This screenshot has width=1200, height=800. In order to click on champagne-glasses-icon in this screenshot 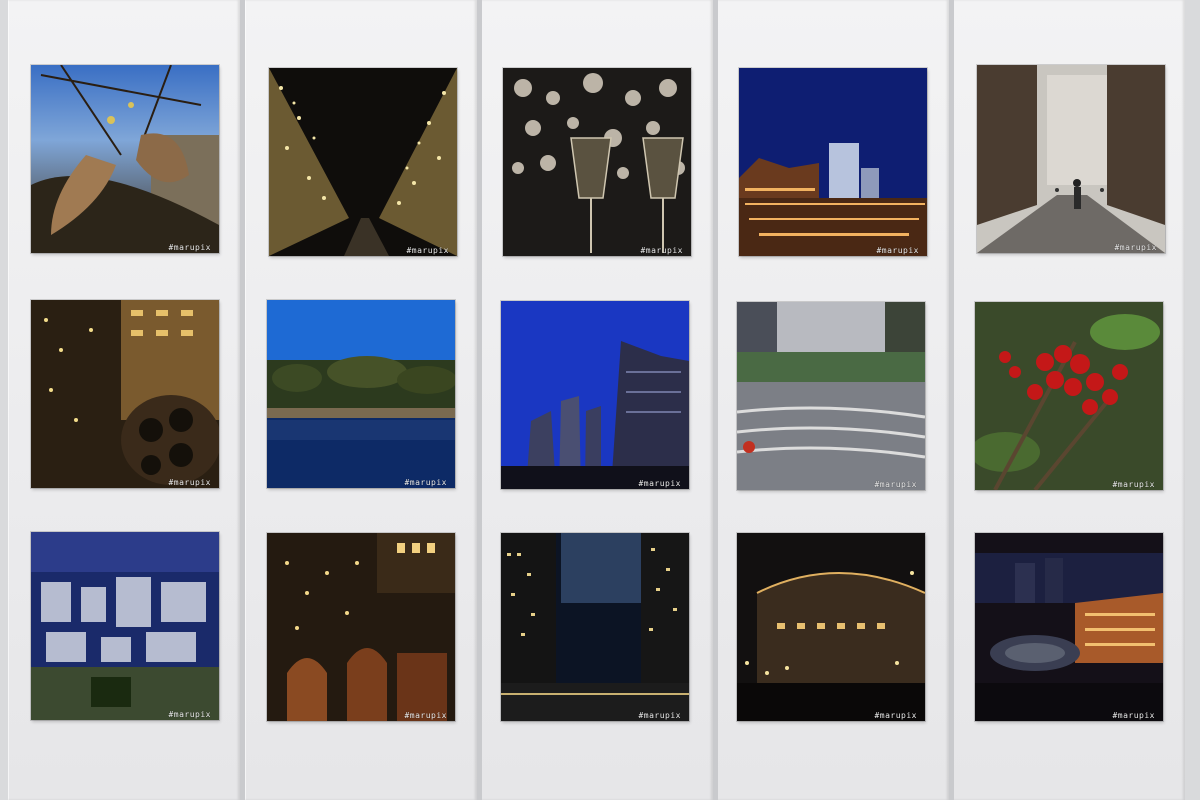, I will do `click(597, 162)`.